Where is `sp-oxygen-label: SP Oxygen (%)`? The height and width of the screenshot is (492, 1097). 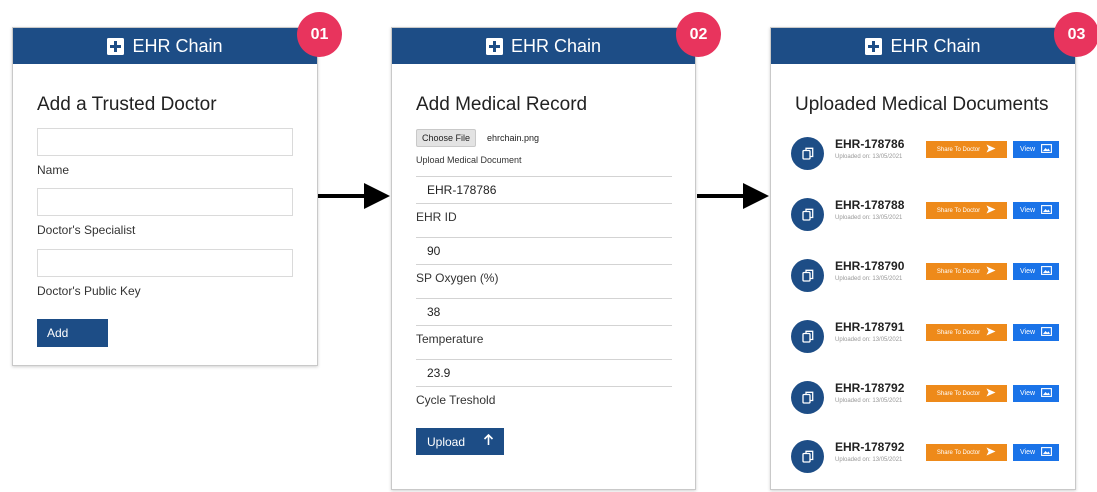 sp-oxygen-label: SP Oxygen (%) is located at coordinates (457, 278).